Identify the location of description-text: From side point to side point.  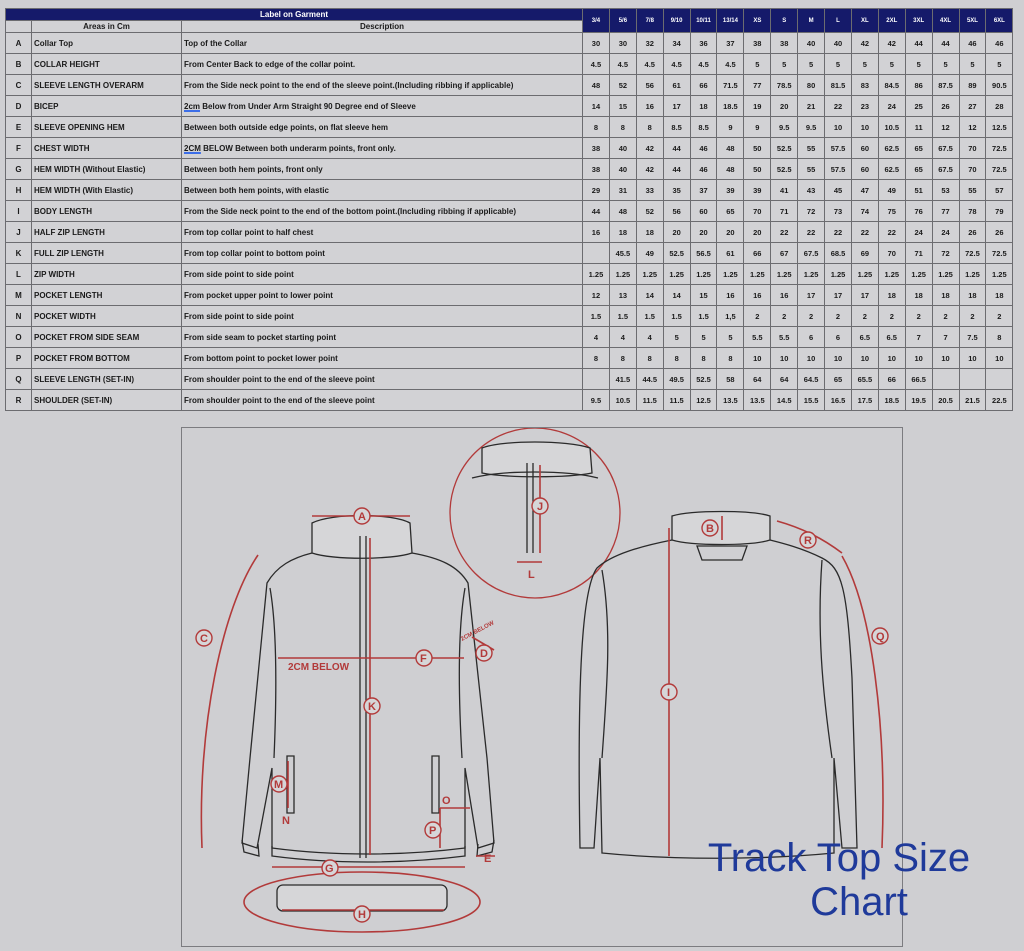
(239, 316).